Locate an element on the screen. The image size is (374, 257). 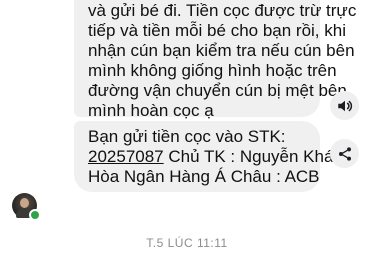
message-text-line: và gửi bé đi. Tiền cọc được trừ trực is located at coordinates (222, 10).